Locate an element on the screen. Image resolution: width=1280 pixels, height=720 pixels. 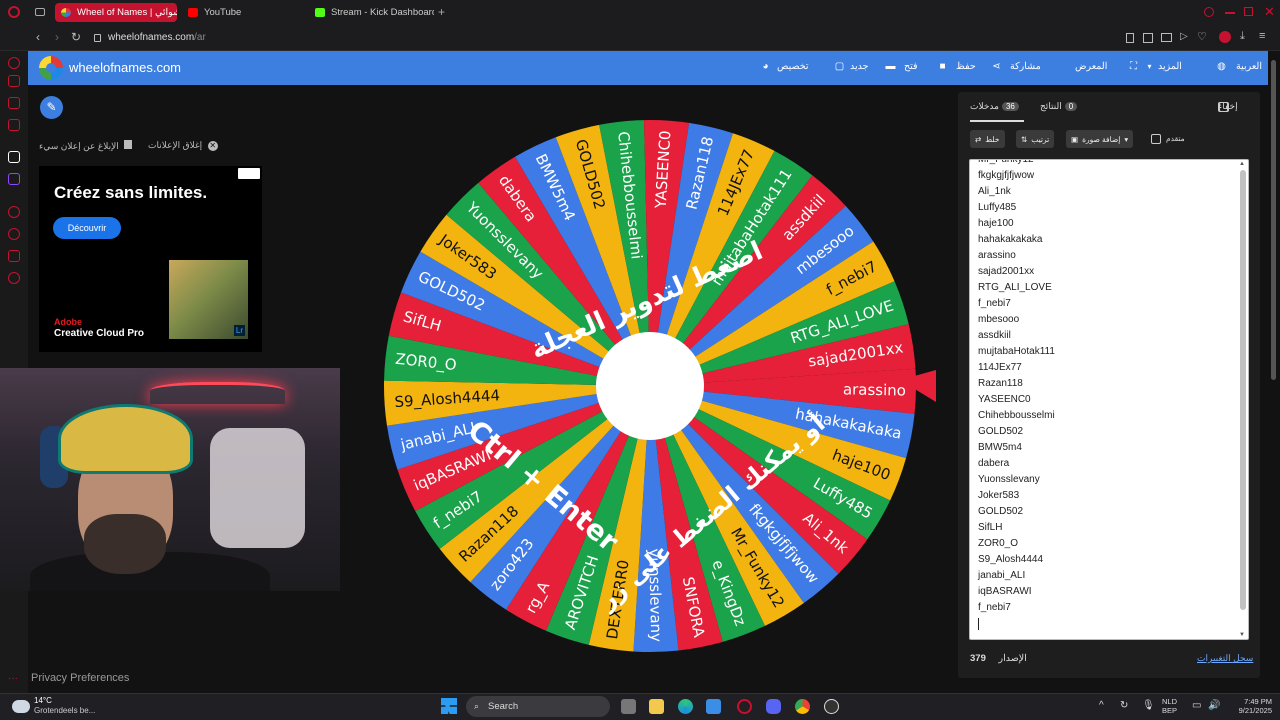
minimize-icon is located at coordinates (1230, 13).